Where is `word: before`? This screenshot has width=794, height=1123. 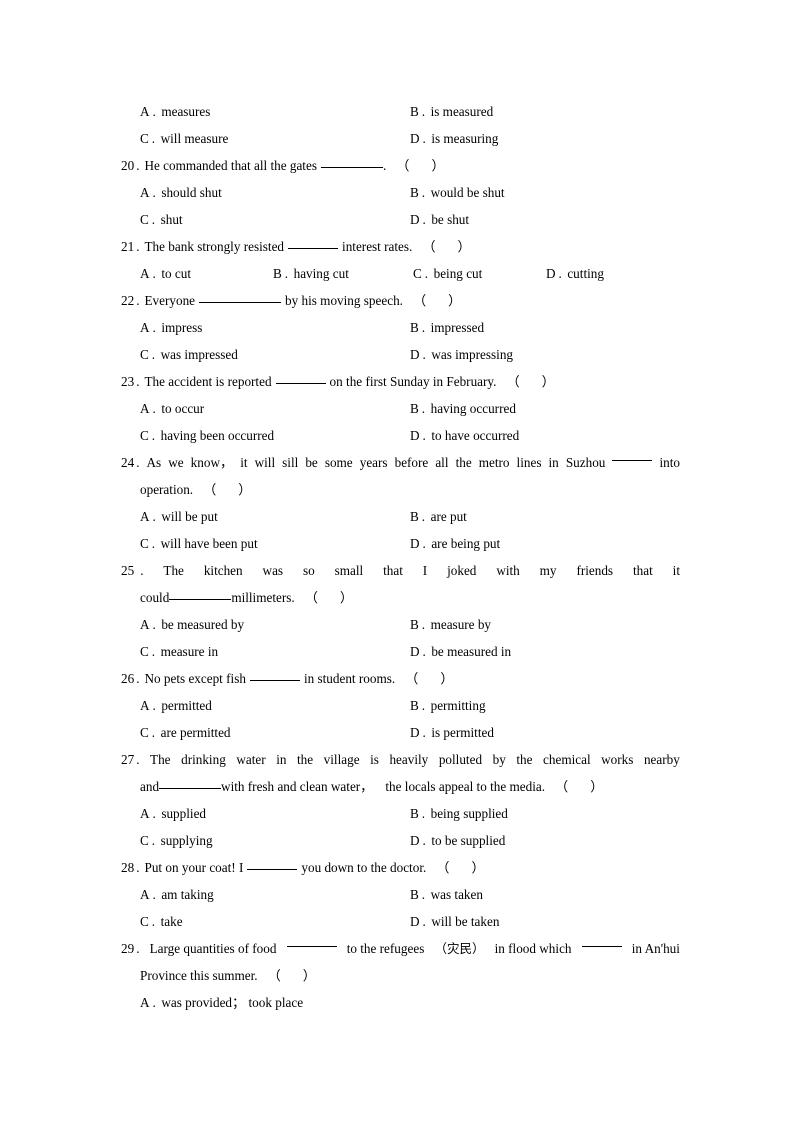
word: before is located at coordinates (411, 462).